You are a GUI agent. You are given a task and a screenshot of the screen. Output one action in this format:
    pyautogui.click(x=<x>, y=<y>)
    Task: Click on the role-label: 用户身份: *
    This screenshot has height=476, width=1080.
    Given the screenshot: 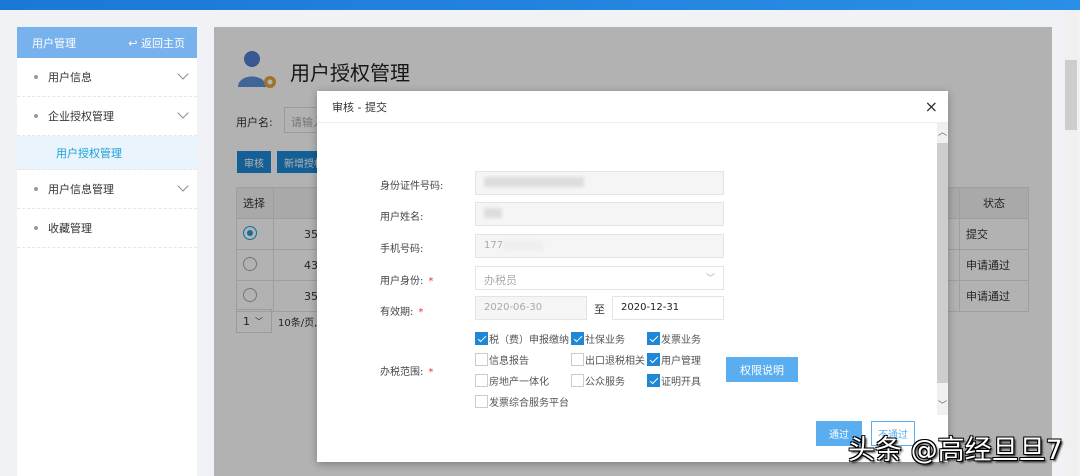 What is the action you would take?
    pyautogui.click(x=406, y=279)
    